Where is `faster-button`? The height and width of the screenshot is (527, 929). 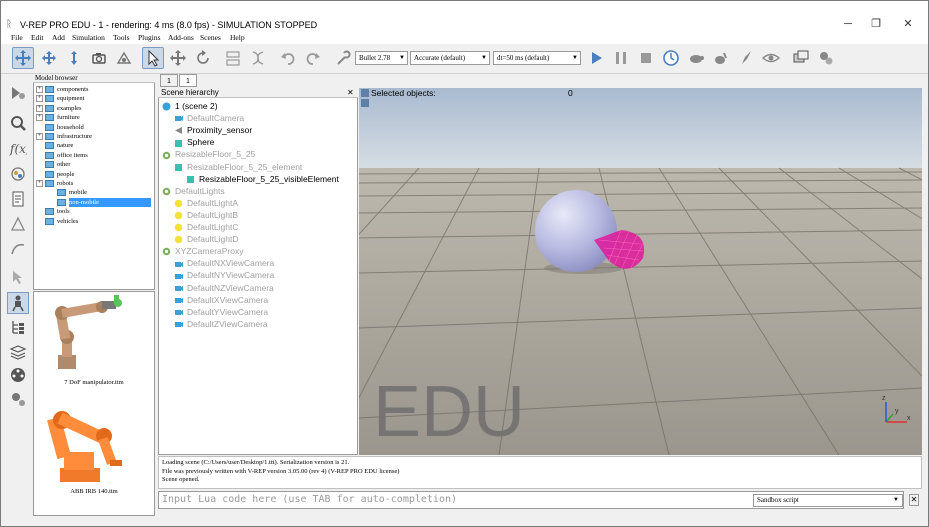 faster-button is located at coordinates (721, 58).